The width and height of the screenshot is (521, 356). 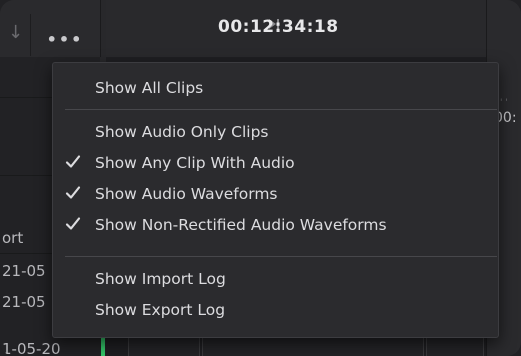 What do you see at coordinates (504, 103) in the screenshot?
I see `ruler-ticks: ' '` at bounding box center [504, 103].